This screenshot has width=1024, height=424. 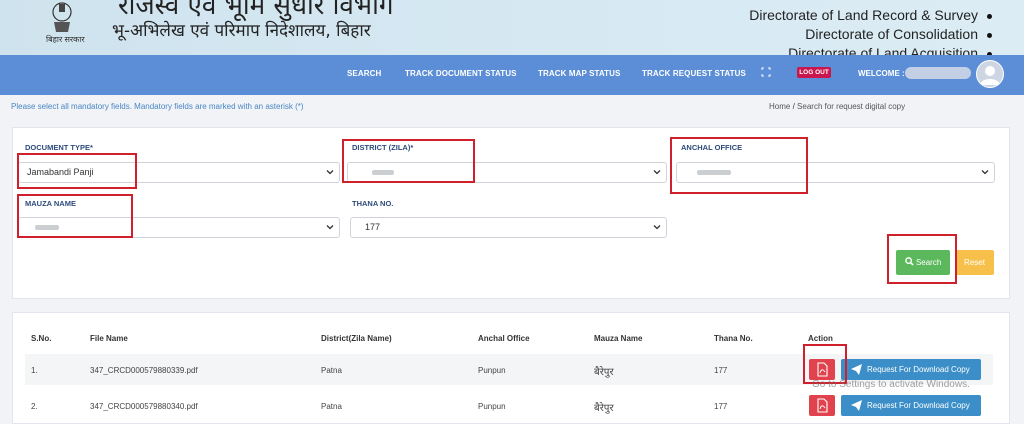 What do you see at coordinates (898, 34) in the screenshot?
I see `directorate-line-2: Directorate of Consolidation` at bounding box center [898, 34].